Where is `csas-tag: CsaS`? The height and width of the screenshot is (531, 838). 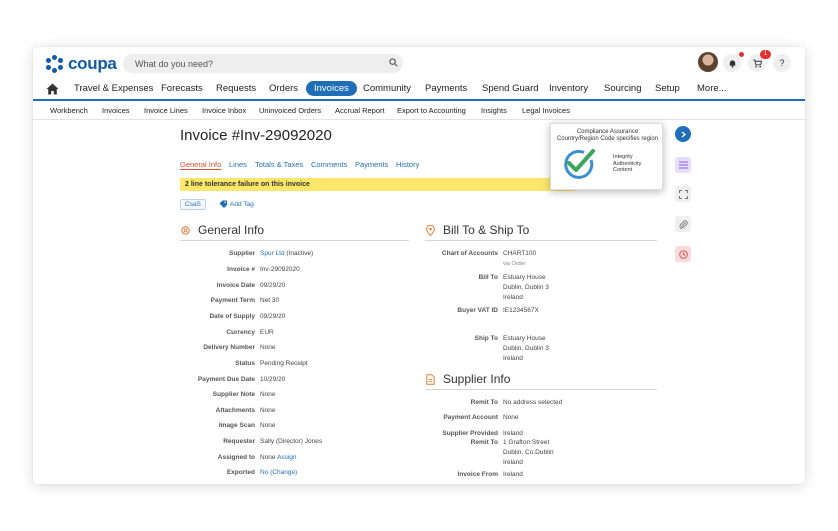 csas-tag: CsaS is located at coordinates (193, 204).